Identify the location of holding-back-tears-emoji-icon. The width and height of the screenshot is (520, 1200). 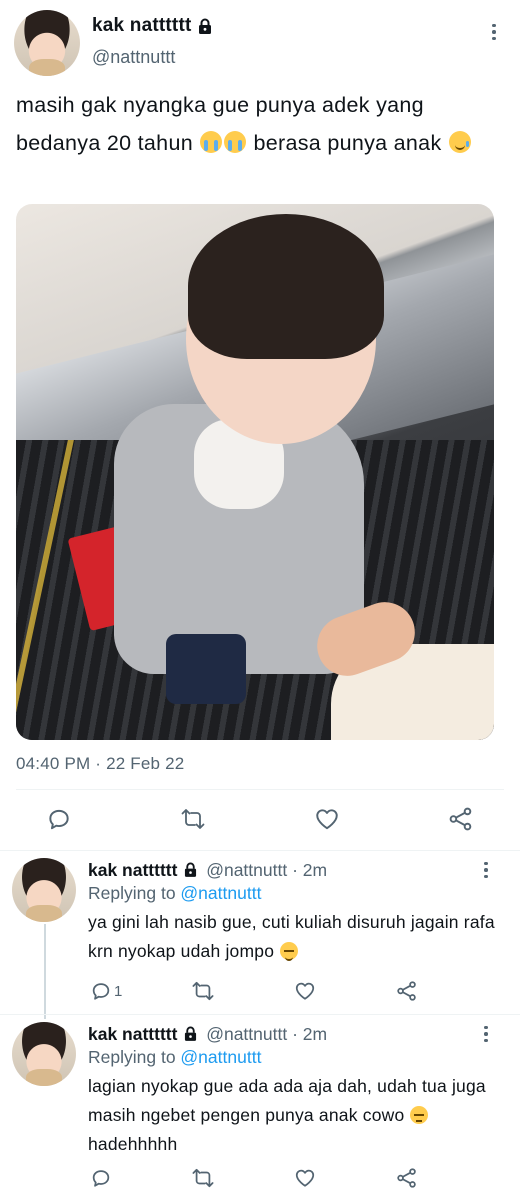
(459, 142).